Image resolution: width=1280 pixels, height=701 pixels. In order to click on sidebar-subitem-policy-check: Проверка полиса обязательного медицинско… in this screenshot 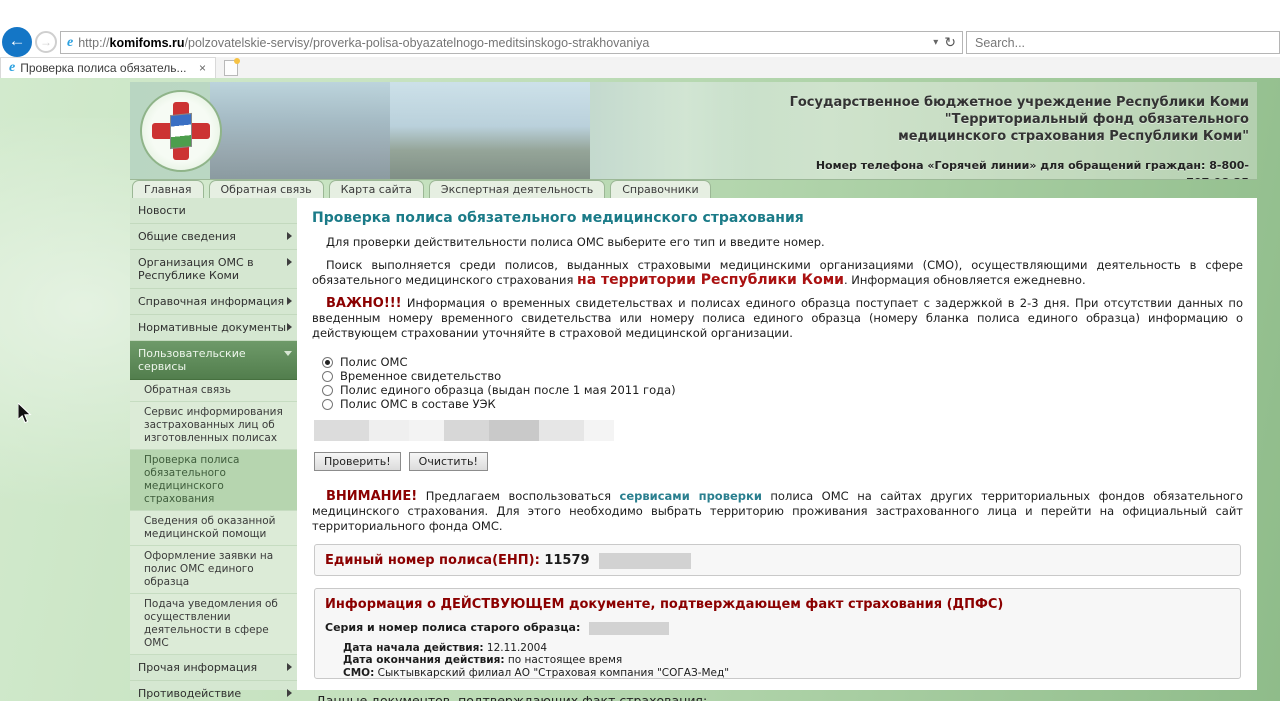, I will do `click(213, 480)`.